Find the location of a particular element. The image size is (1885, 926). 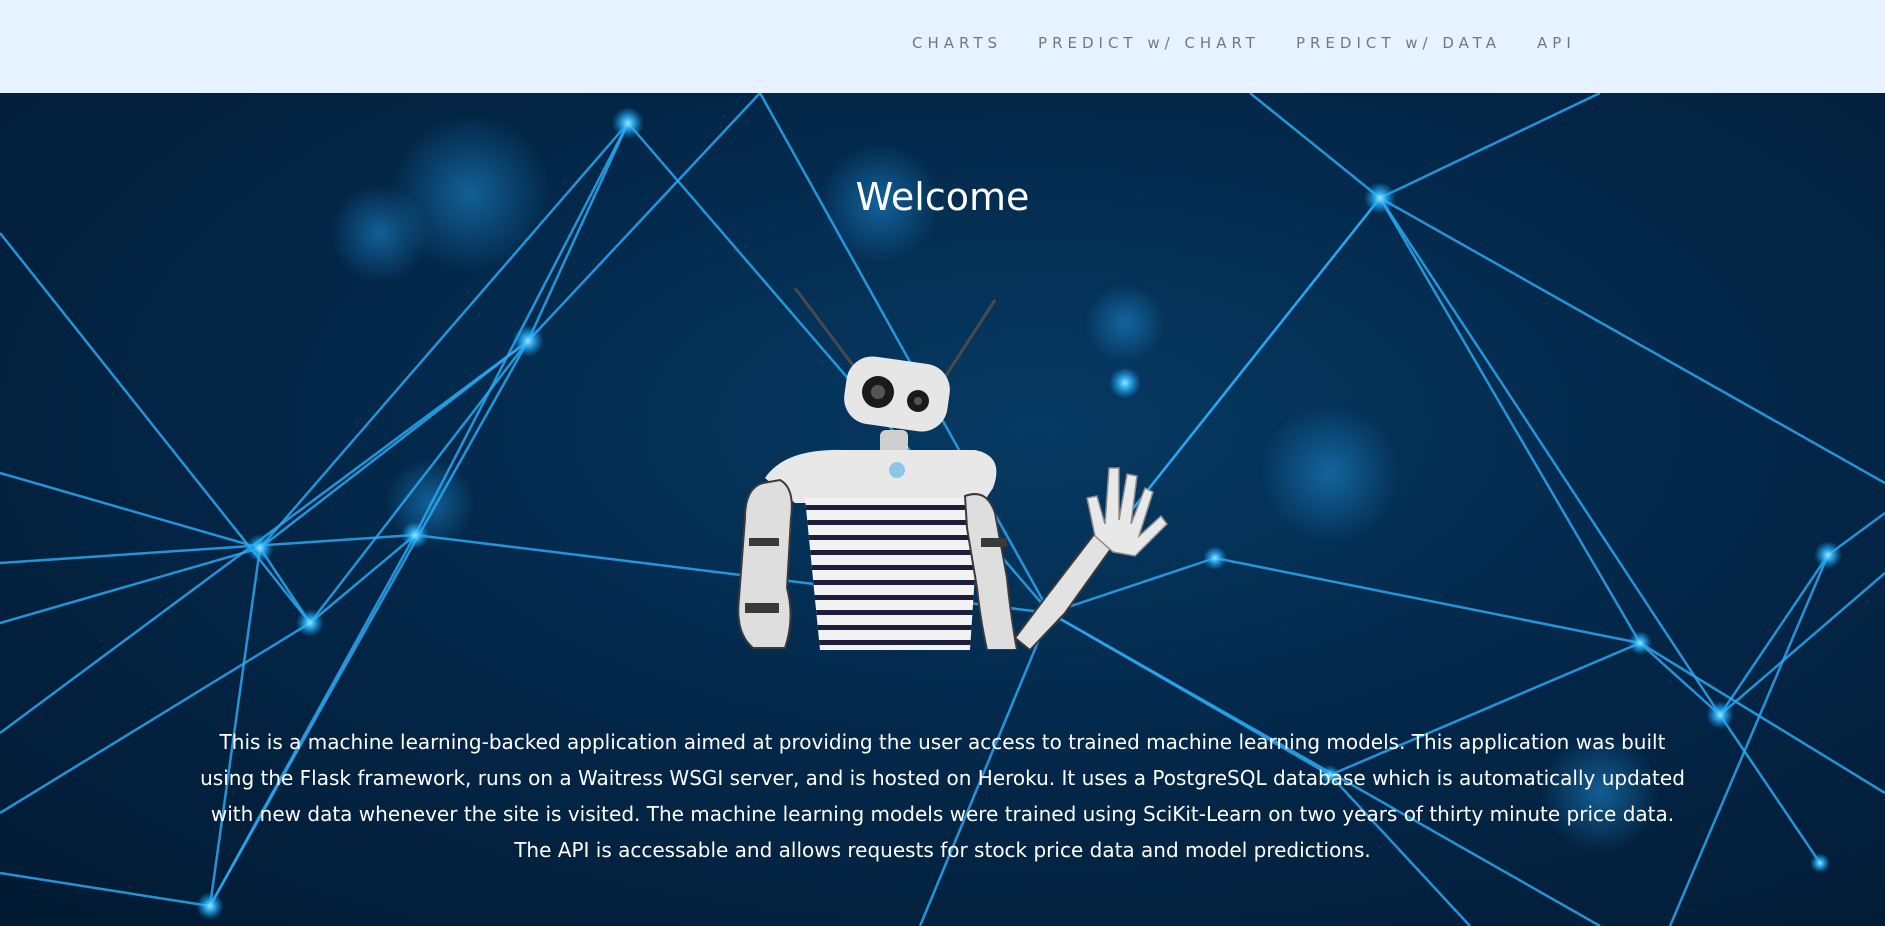

waving-robot-image is located at coordinates (952, 469).